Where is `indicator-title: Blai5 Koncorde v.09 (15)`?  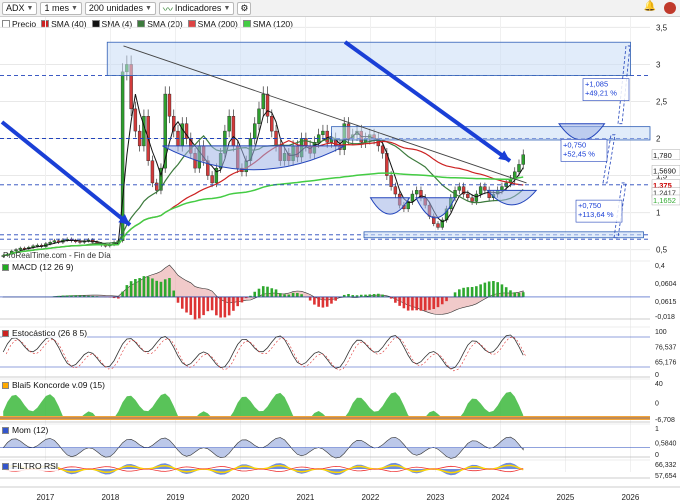
indicator-title: Blai5 Koncorde v.09 (15) is located at coordinates (53, 385).